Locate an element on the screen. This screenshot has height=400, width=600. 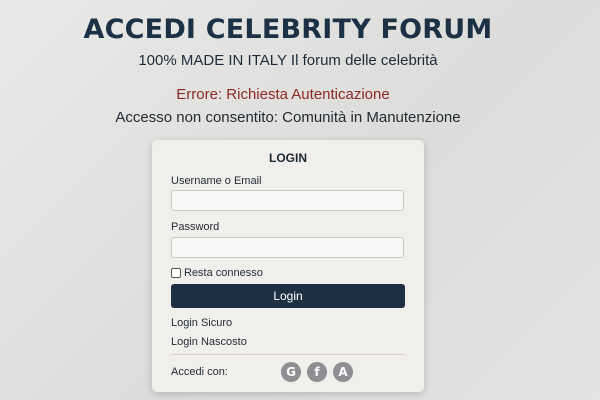
hidden-login-link: Login Nascosto is located at coordinates (209, 342).